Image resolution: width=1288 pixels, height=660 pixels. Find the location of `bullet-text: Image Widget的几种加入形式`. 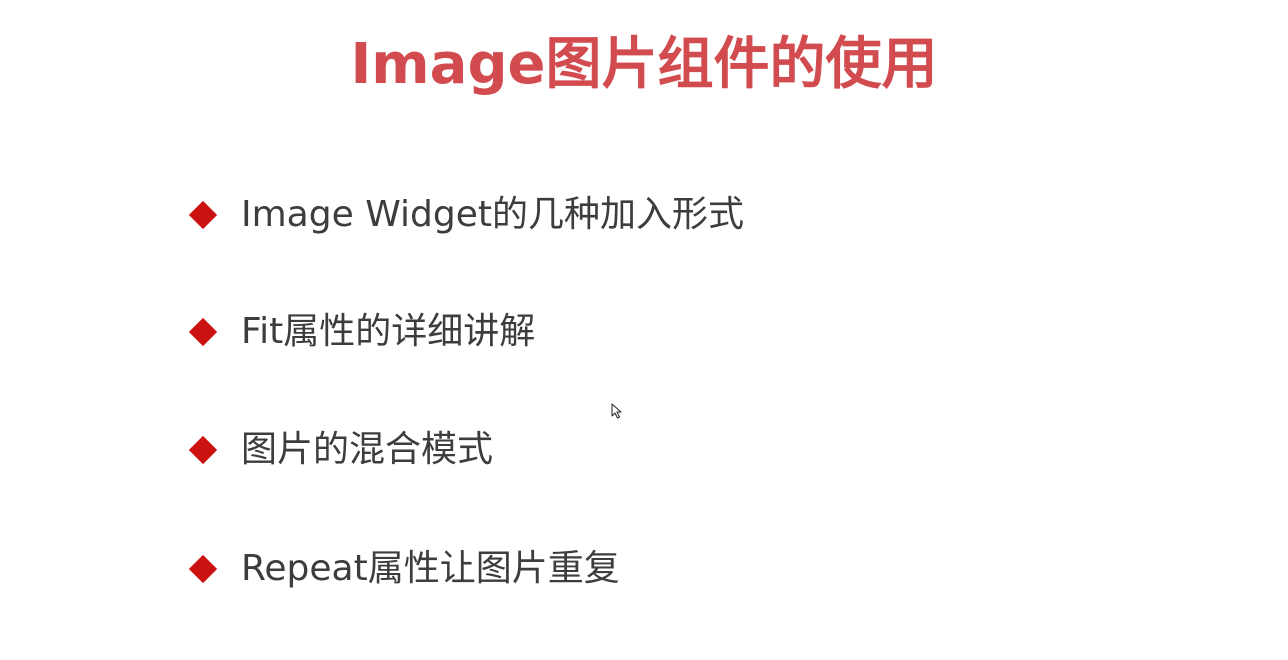

bullet-text: Image Widget的几种加入形式 is located at coordinates (492, 214).